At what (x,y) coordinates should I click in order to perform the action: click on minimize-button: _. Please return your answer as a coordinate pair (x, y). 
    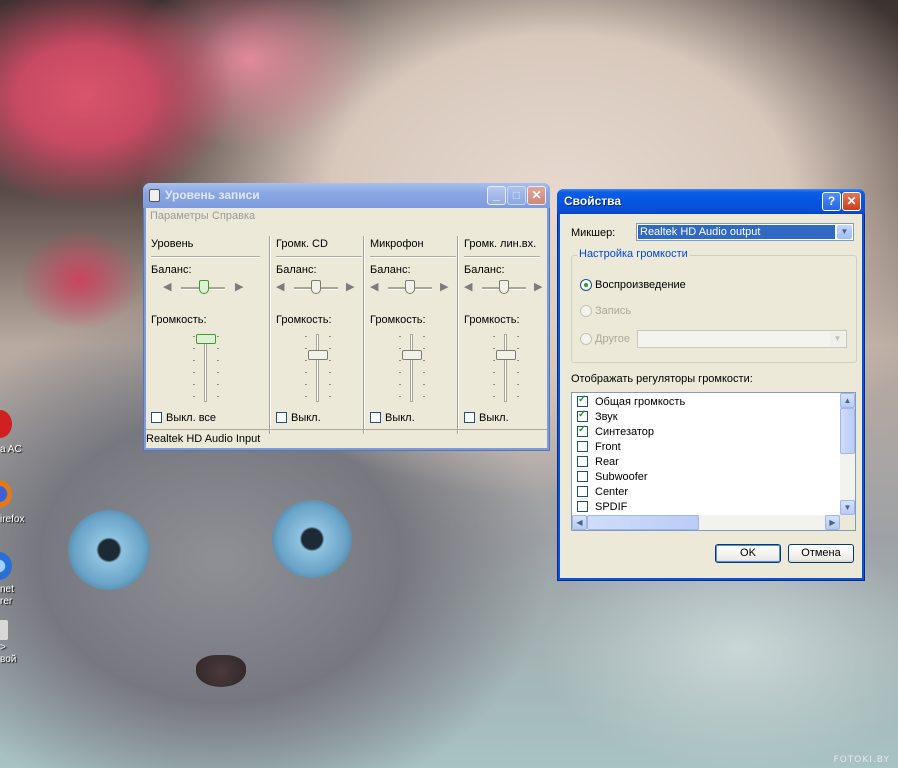
    Looking at the image, I should click on (496, 195).